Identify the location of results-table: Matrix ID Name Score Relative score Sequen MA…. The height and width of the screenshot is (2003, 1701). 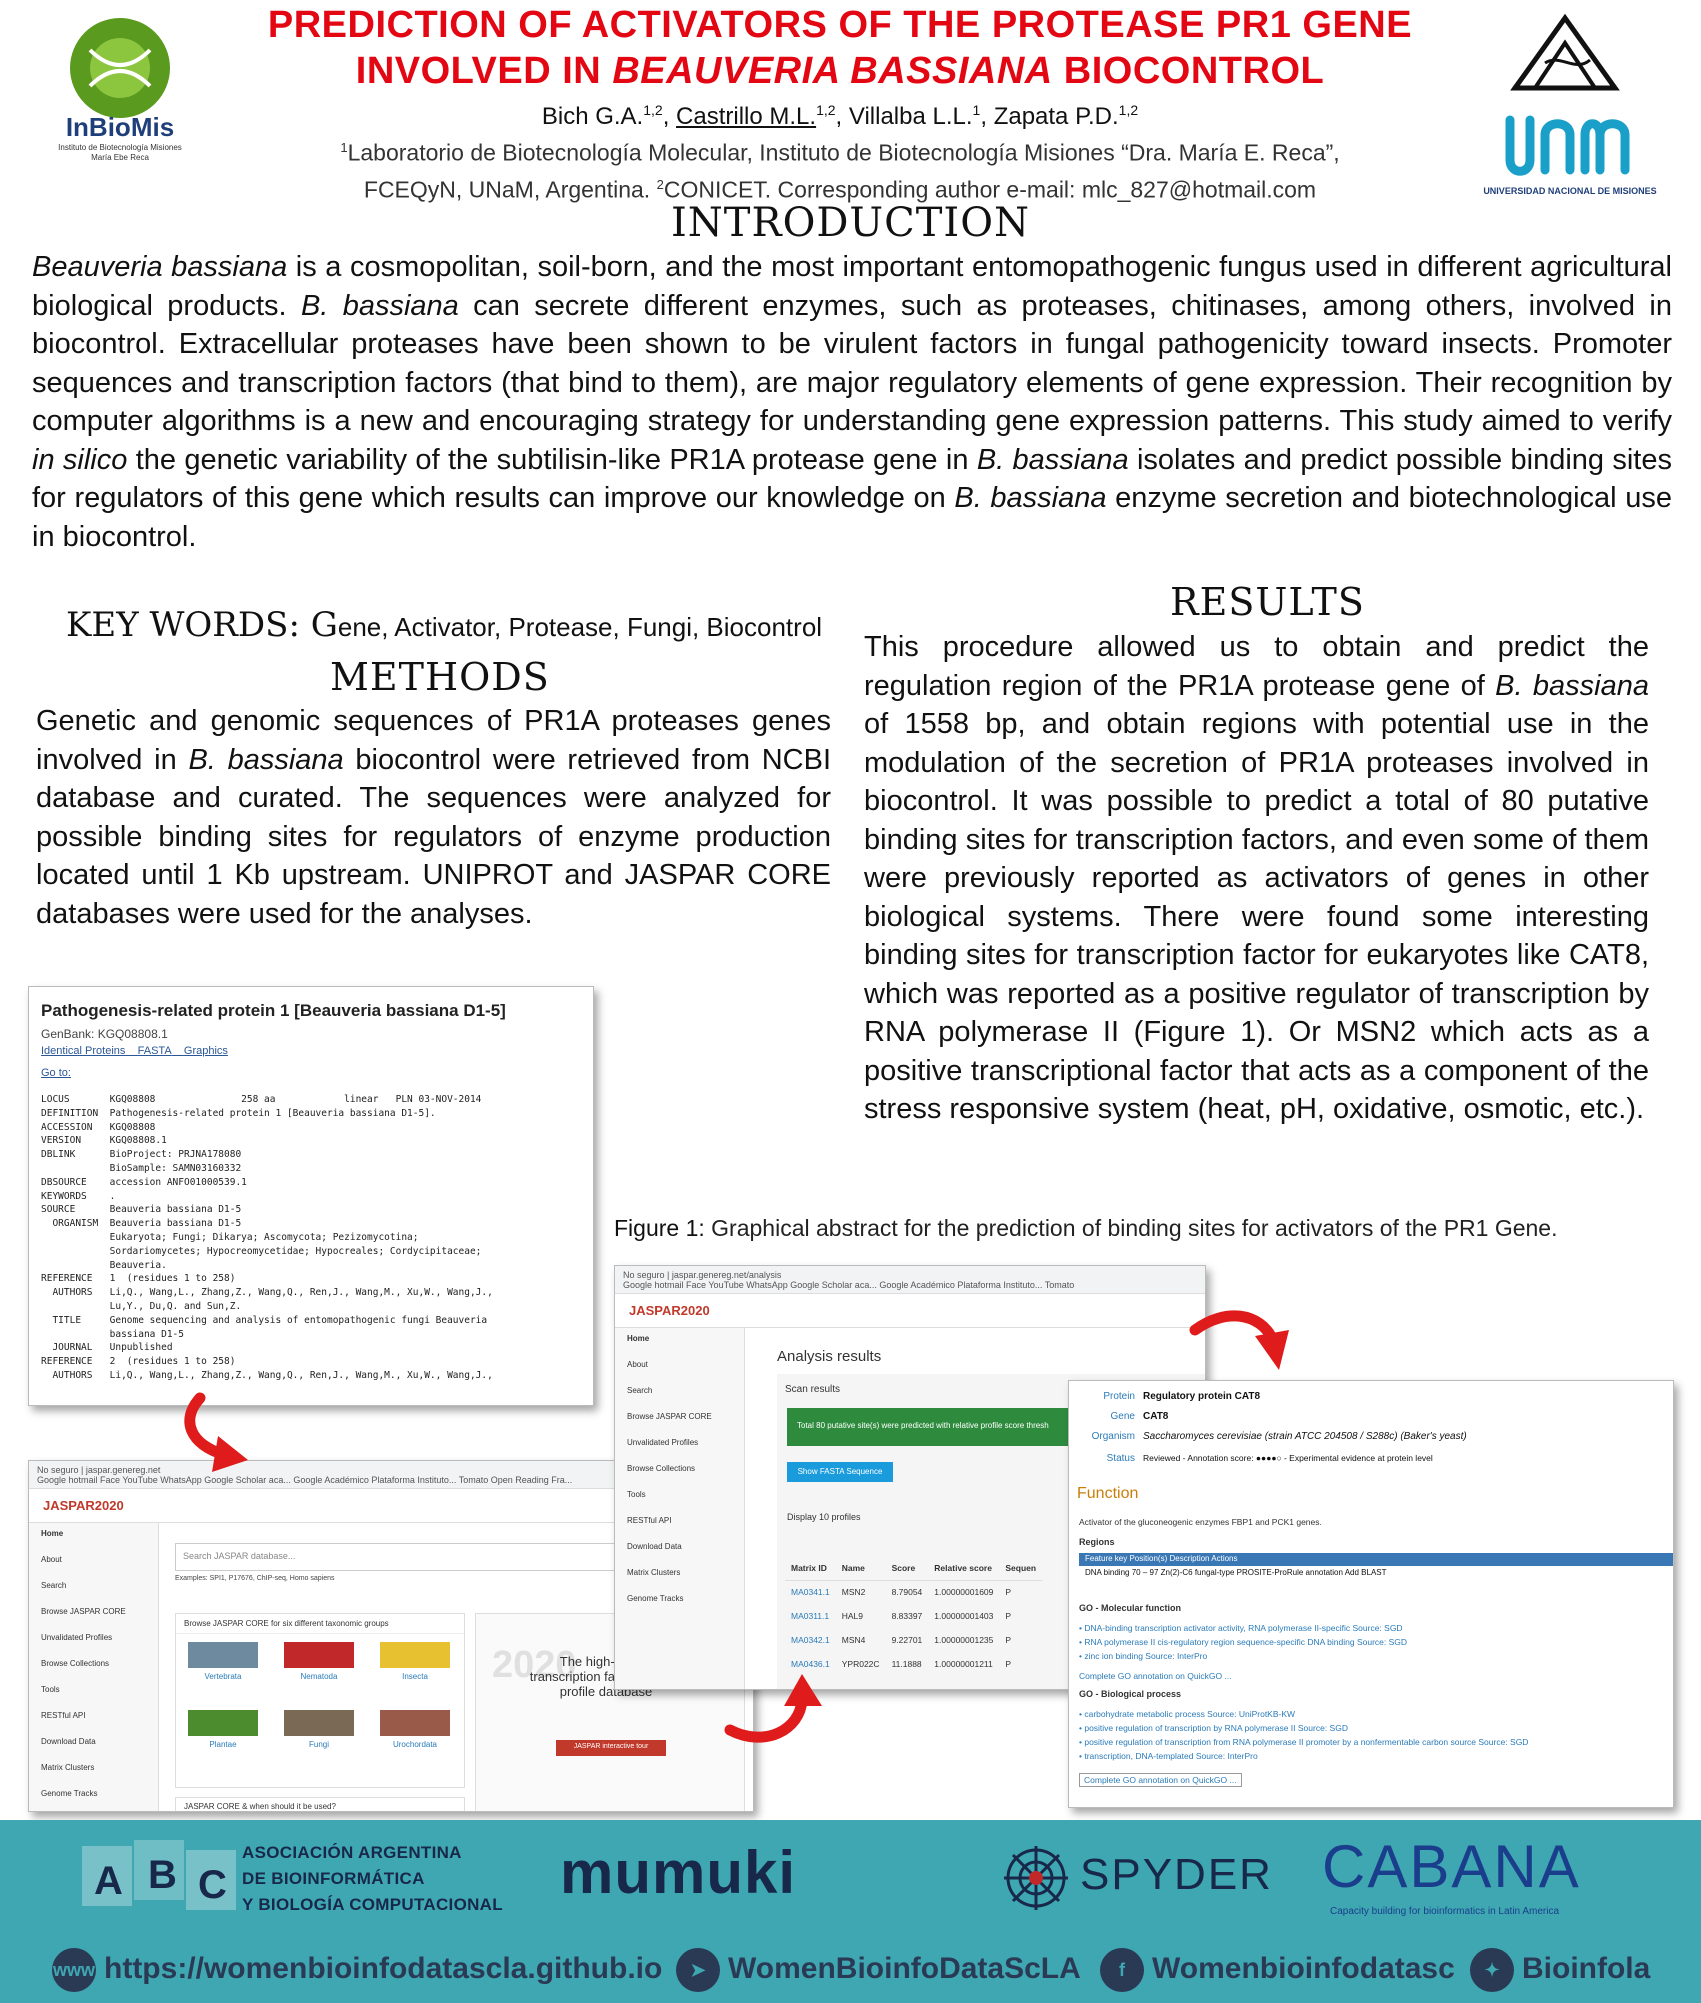
(914, 1616).